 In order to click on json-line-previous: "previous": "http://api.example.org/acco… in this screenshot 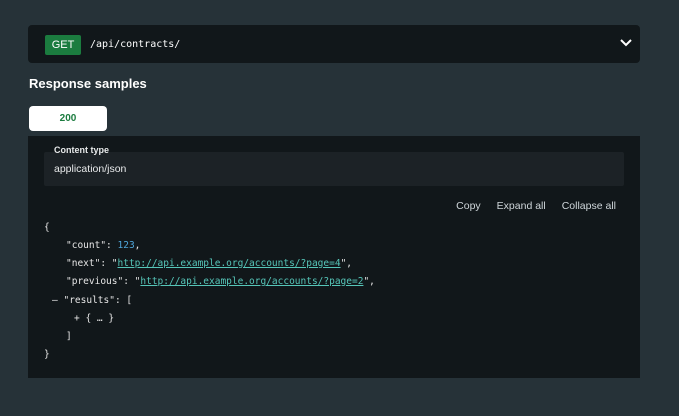, I will do `click(220, 281)`.